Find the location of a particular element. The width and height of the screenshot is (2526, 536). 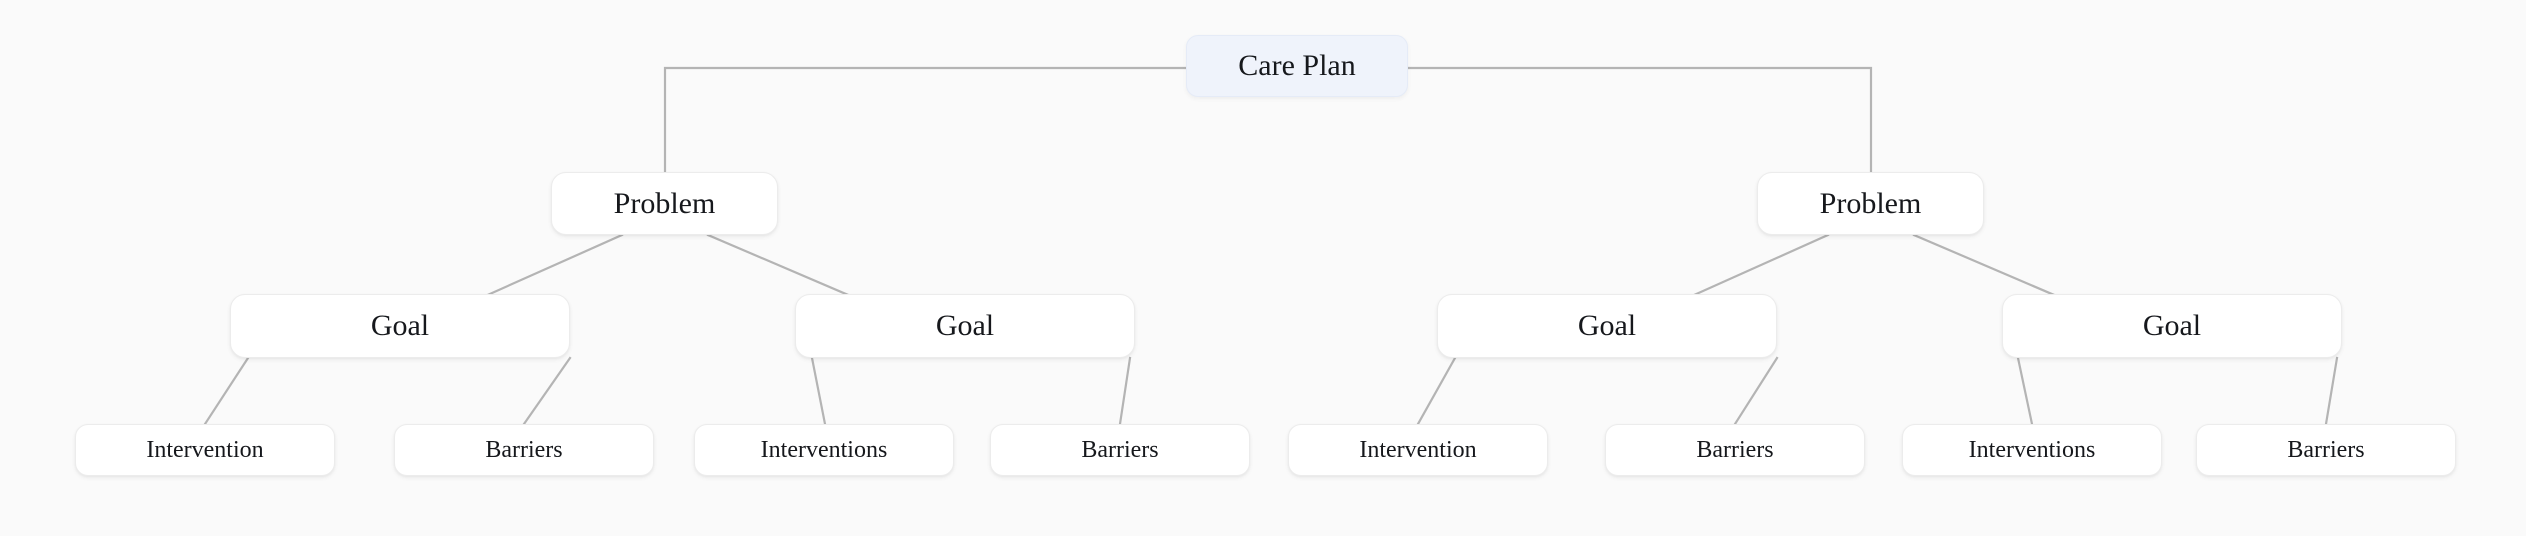

node-leaf-interventions-2: Interventions is located at coordinates (824, 450).